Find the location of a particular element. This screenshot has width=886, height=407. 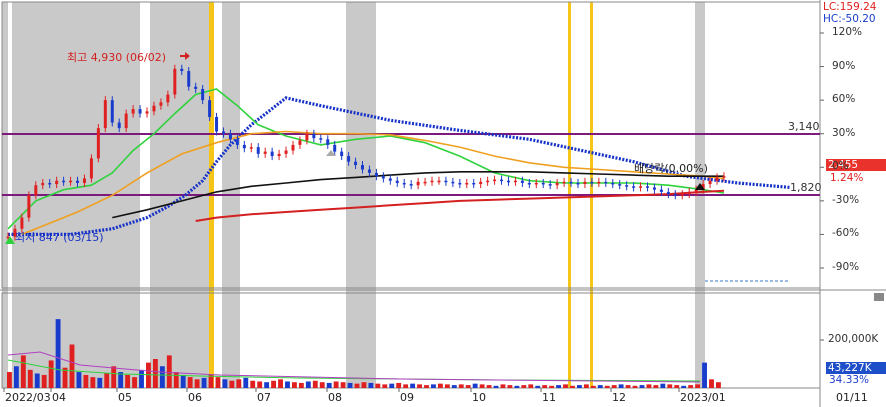

price-change-label: 1.24% is located at coordinates (847, 178).